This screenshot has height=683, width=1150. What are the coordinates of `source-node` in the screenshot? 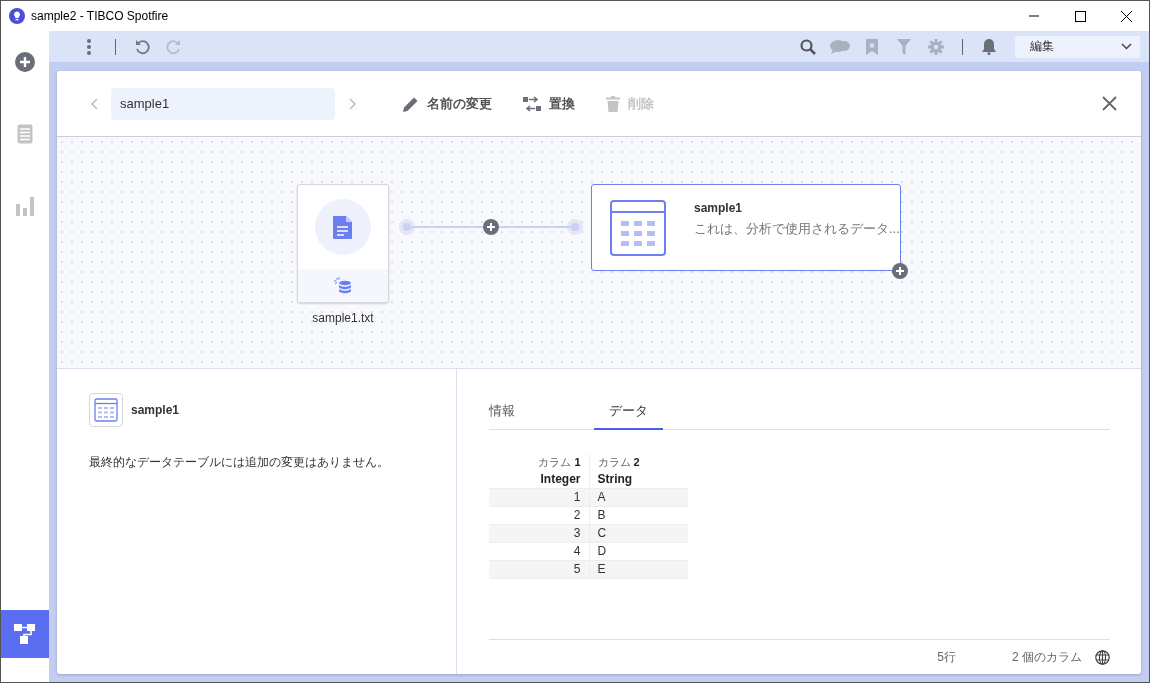 It's located at (343, 243).